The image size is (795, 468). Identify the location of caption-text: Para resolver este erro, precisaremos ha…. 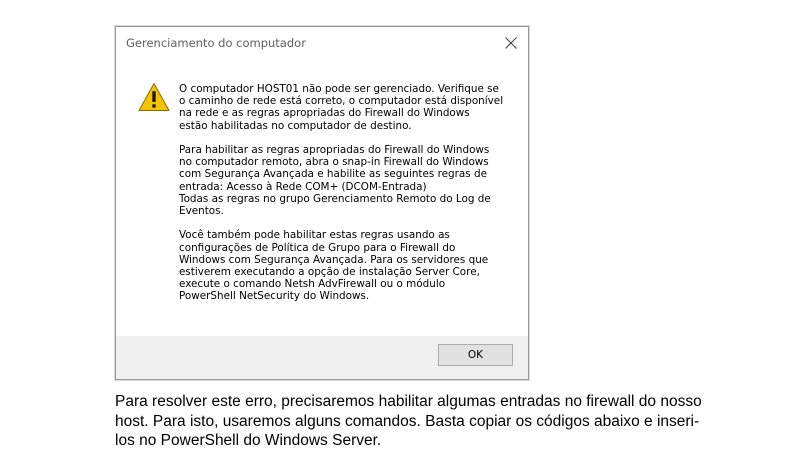
(408, 421).